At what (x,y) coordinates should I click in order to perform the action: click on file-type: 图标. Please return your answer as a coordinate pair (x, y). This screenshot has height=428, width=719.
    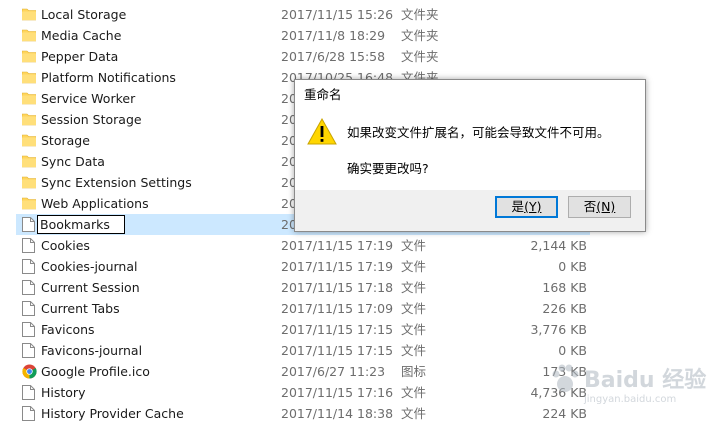
    Looking at the image, I should click on (414, 371).